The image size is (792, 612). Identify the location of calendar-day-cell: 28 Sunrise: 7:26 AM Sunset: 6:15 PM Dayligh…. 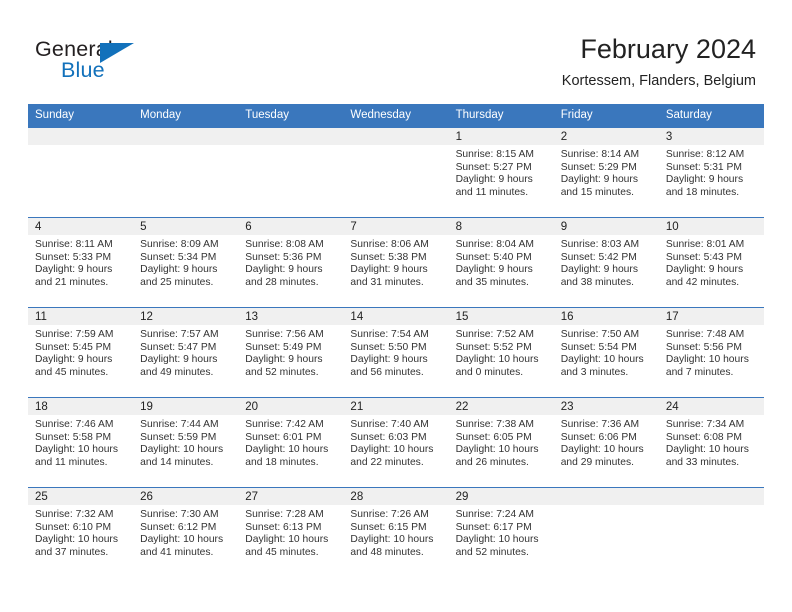
(396, 532).